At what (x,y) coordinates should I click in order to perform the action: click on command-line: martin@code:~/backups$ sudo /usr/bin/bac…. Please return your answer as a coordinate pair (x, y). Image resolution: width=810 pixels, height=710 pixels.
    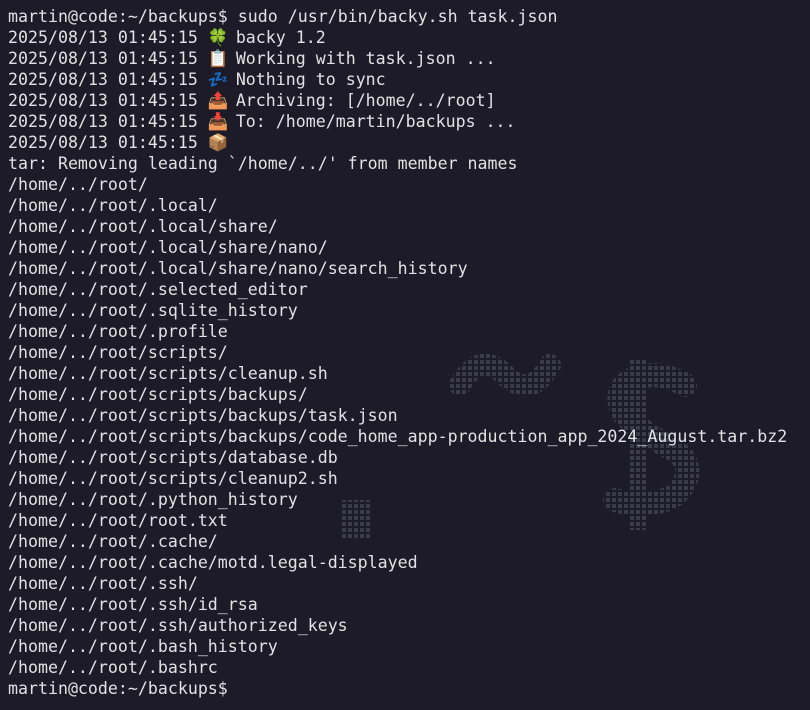
    Looking at the image, I should click on (409, 16).